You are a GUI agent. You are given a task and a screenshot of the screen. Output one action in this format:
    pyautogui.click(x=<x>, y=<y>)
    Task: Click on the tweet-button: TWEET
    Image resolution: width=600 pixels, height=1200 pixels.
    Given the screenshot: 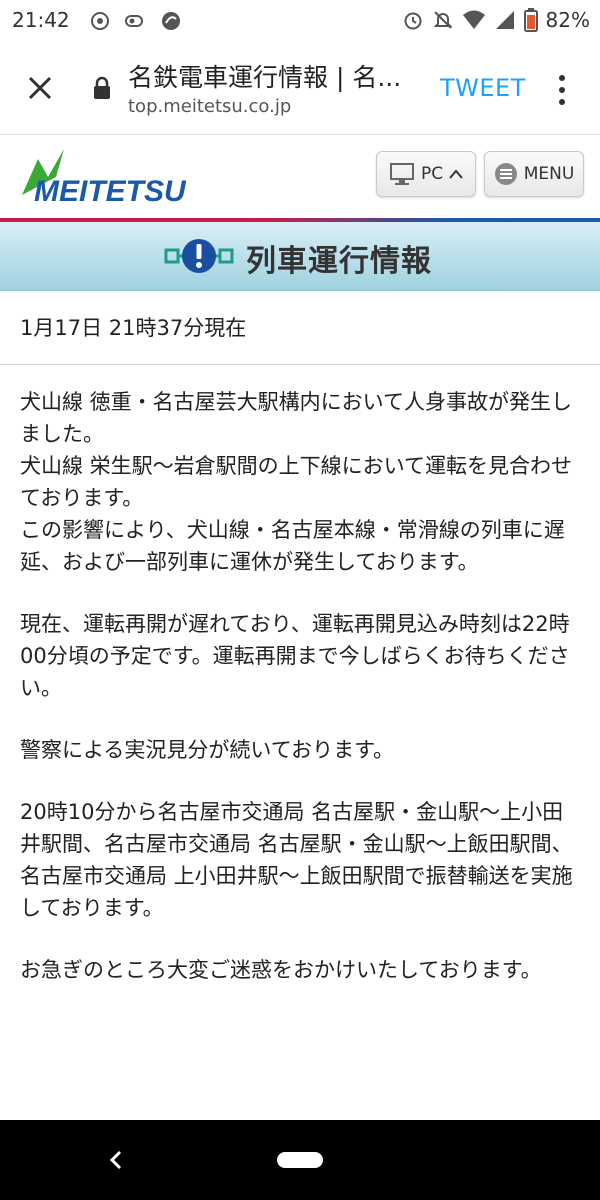 What is the action you would take?
    pyautogui.click(x=483, y=88)
    